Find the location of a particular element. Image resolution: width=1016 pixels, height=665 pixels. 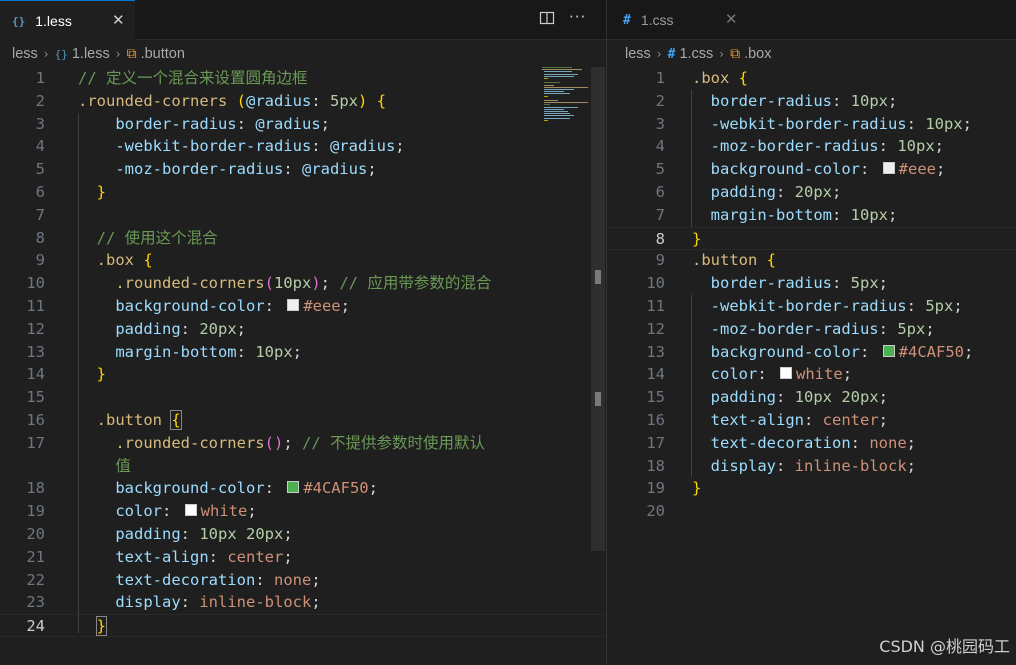

code-token: .button is located at coordinates (725, 260).